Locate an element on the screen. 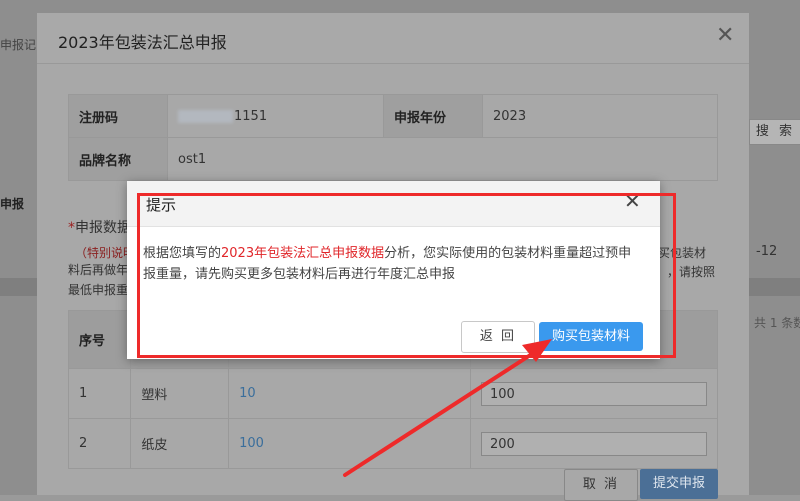 The height and width of the screenshot is (501, 800). reg-code-label: 注册码 is located at coordinates (118, 116).